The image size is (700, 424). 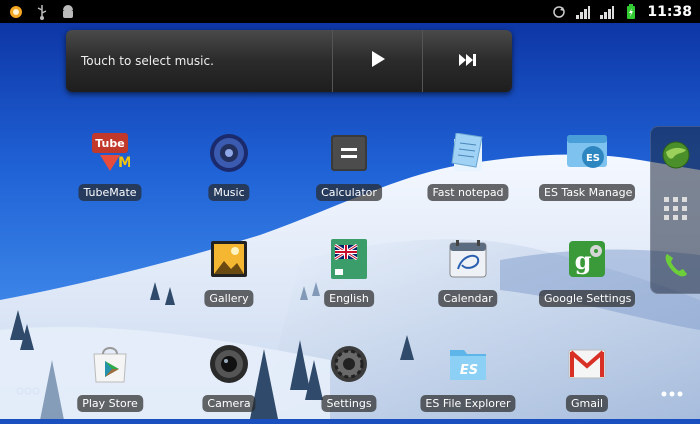 I want to click on app-calendar: Calendar, so click(x=468, y=279).